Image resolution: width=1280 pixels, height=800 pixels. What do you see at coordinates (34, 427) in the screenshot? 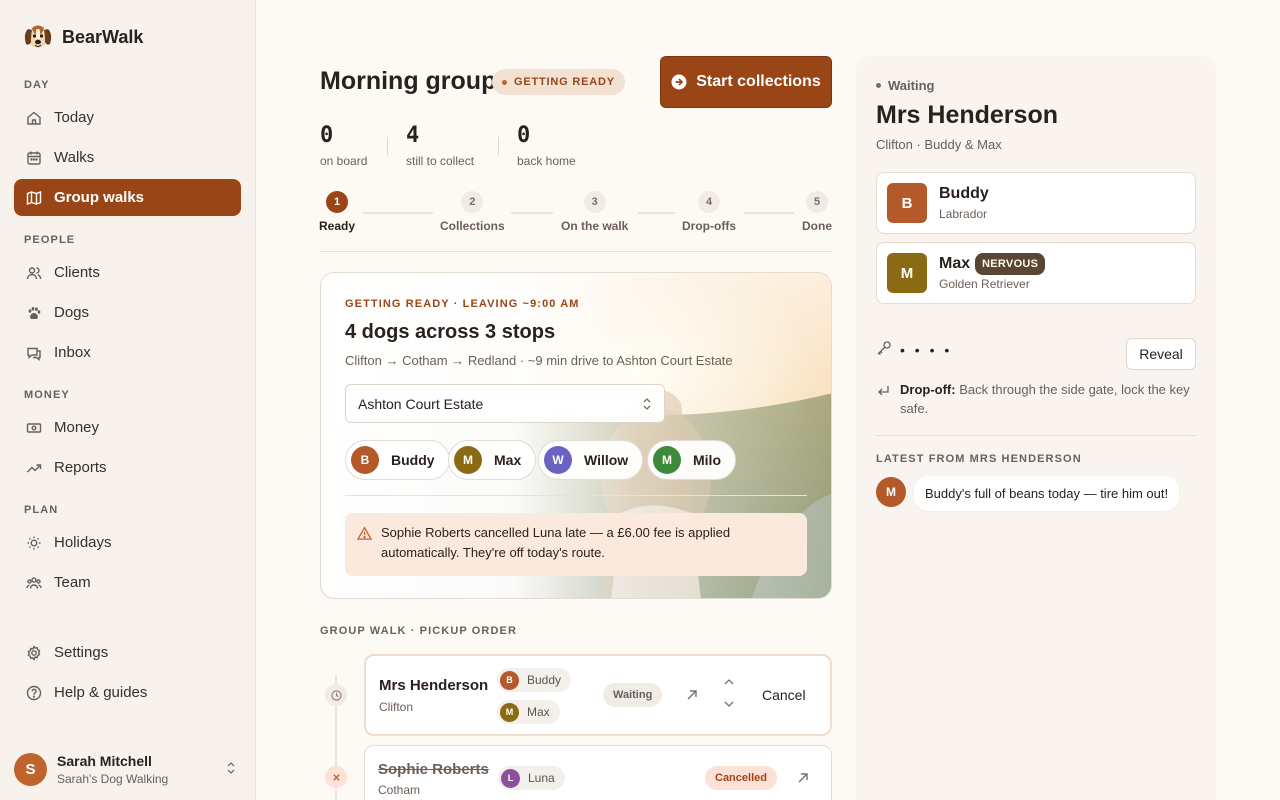
I see `banknote-icon` at bounding box center [34, 427].